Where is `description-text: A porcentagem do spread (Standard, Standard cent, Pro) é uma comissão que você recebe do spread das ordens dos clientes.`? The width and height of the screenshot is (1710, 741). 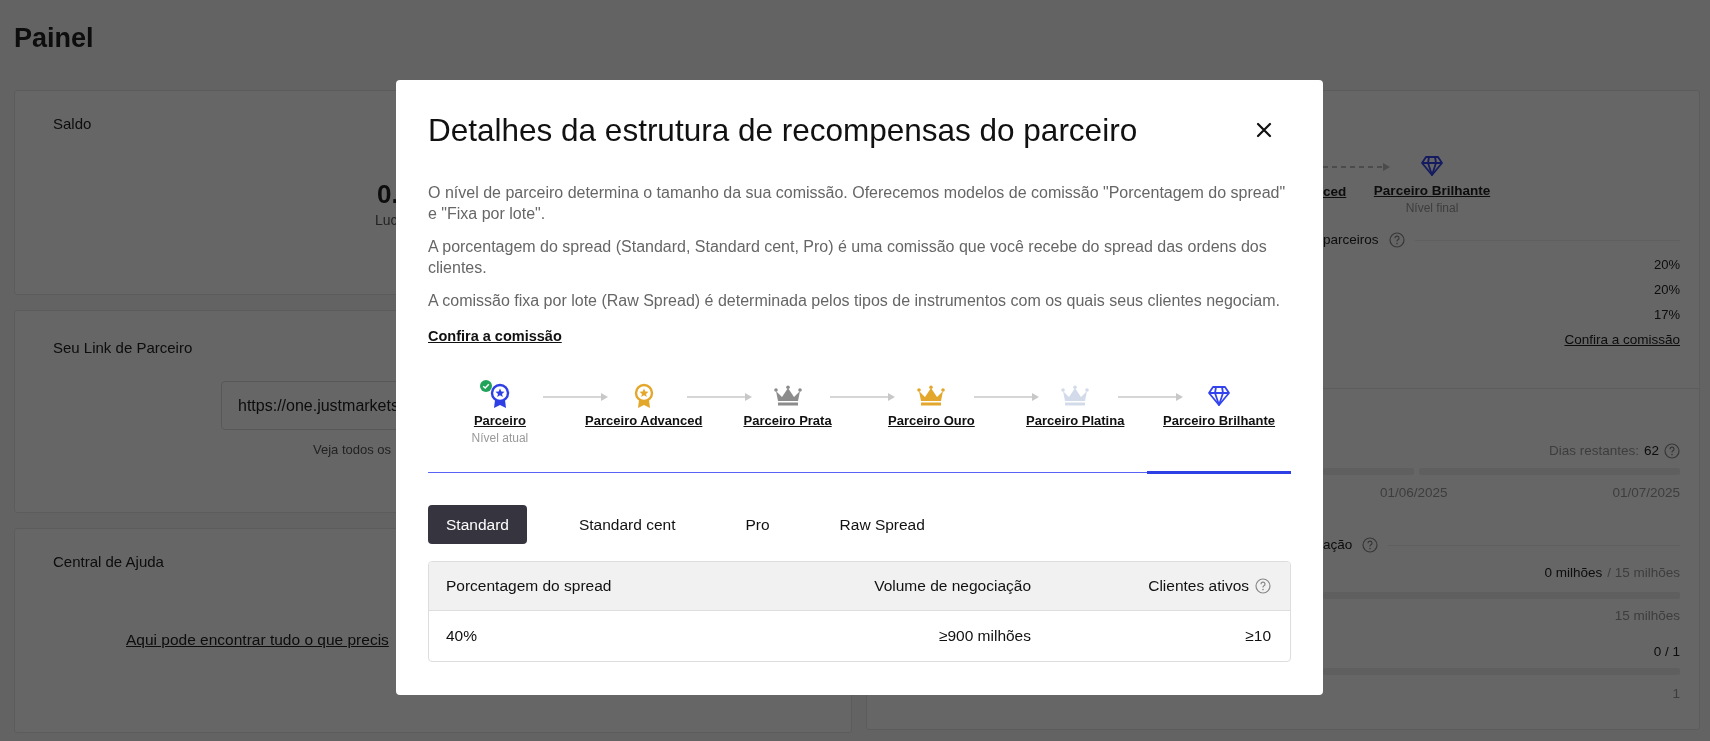 description-text: A porcentagem do spread (Standard, Standard cent, Pro) é uma comissão que você recebe do spread das ordens dos clientes. is located at coordinates (848, 257).